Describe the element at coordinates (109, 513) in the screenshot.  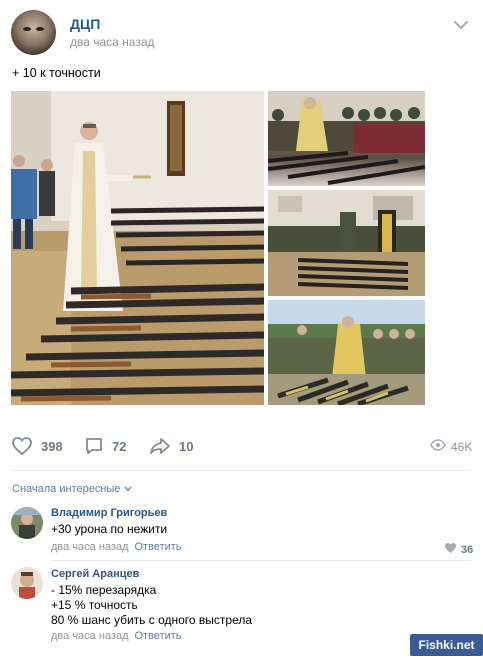
I see `comment-author-name: Владимир Григорьев` at that location.